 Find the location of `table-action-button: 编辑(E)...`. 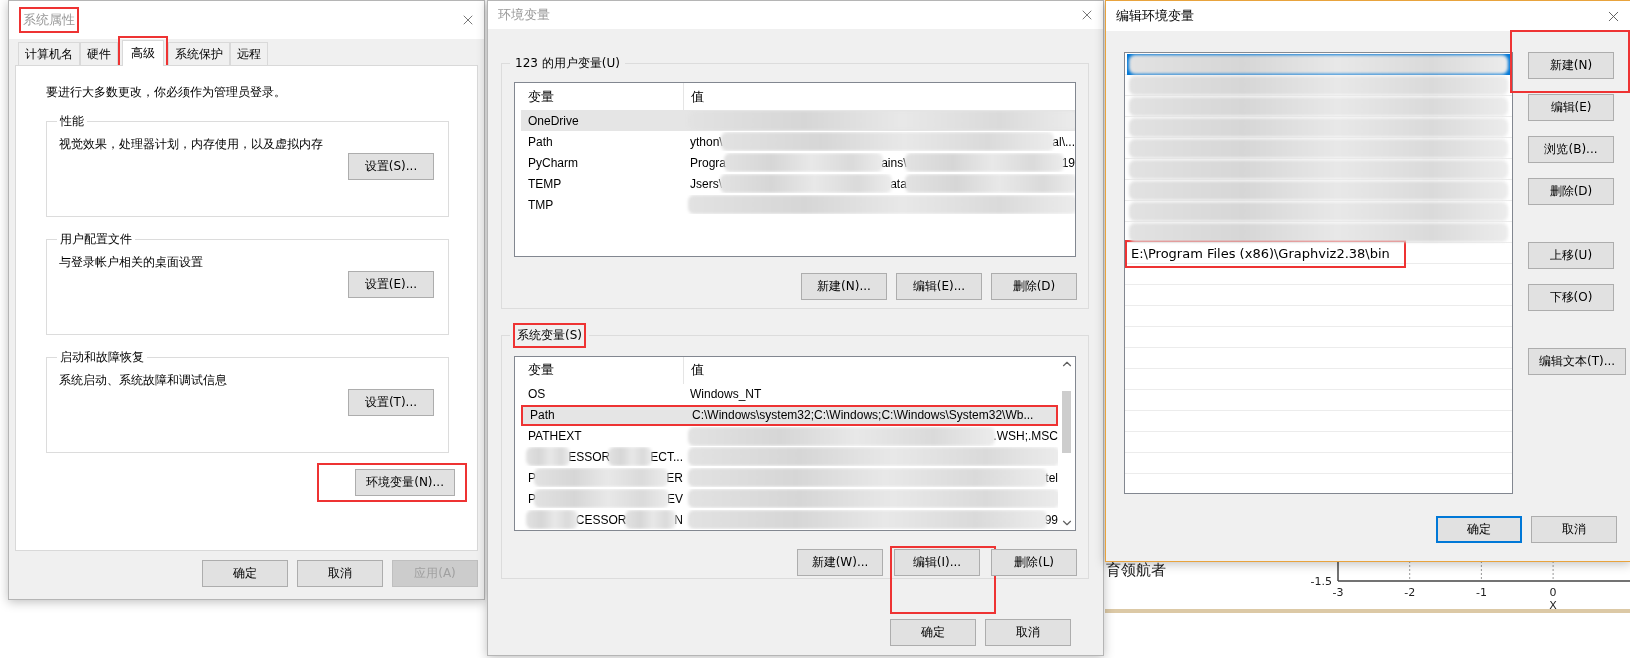

table-action-button: 编辑(E)... is located at coordinates (939, 286).